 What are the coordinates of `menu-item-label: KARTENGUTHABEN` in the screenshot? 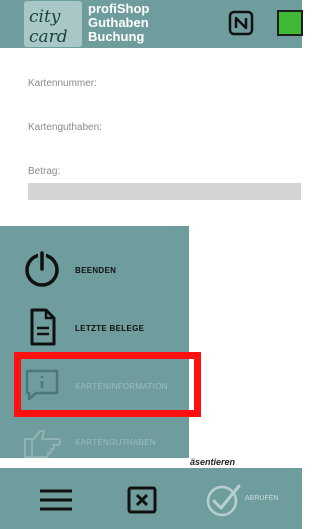 It's located at (115, 442).